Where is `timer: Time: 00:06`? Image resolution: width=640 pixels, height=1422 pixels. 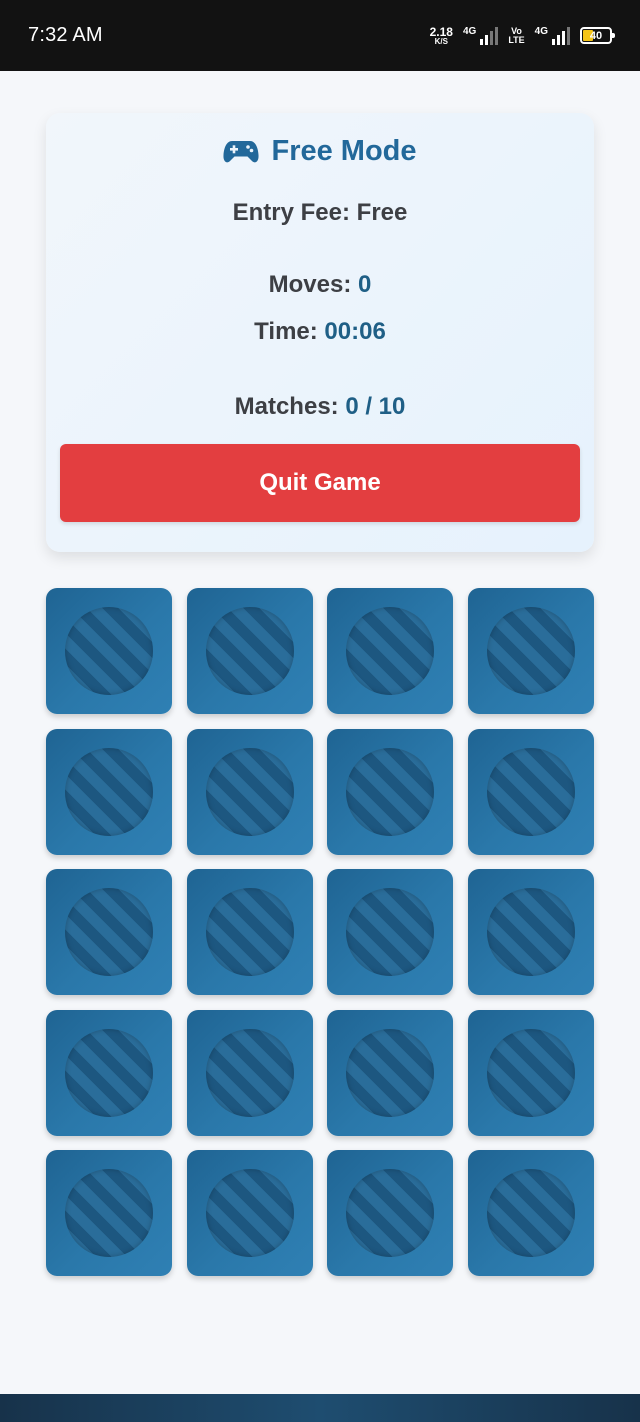
timer: Time: 00:06 is located at coordinates (320, 332).